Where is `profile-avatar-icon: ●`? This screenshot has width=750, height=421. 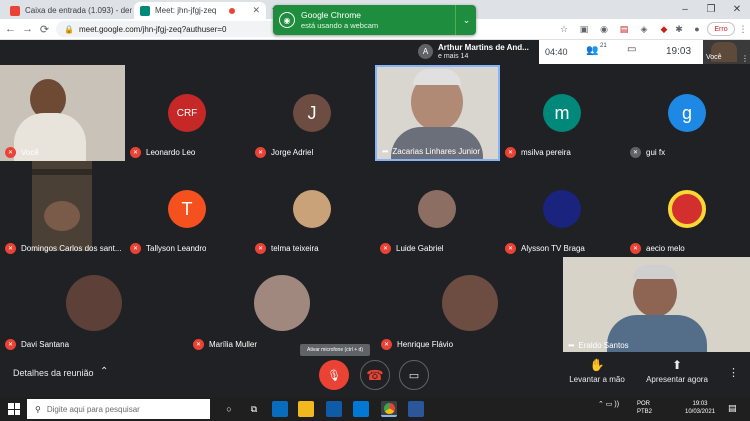 profile-avatar-icon: ● is located at coordinates (697, 29).